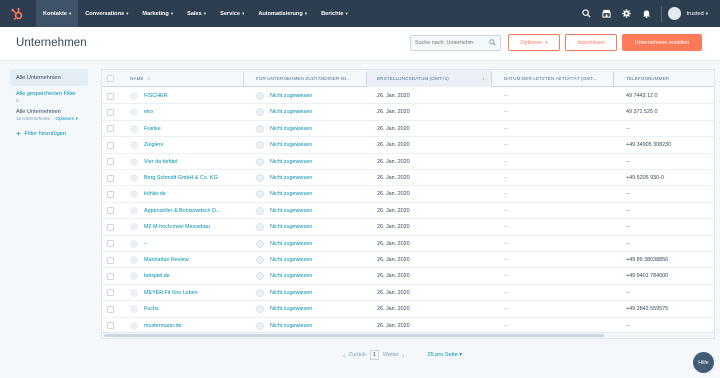  I want to click on per-page-select: 25 pro Seite ▾, so click(445, 355).